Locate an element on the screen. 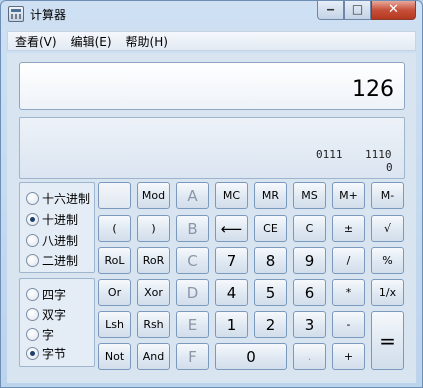 The height and width of the screenshot is (388, 423). window-title: 计算器 is located at coordinates (48, 15).